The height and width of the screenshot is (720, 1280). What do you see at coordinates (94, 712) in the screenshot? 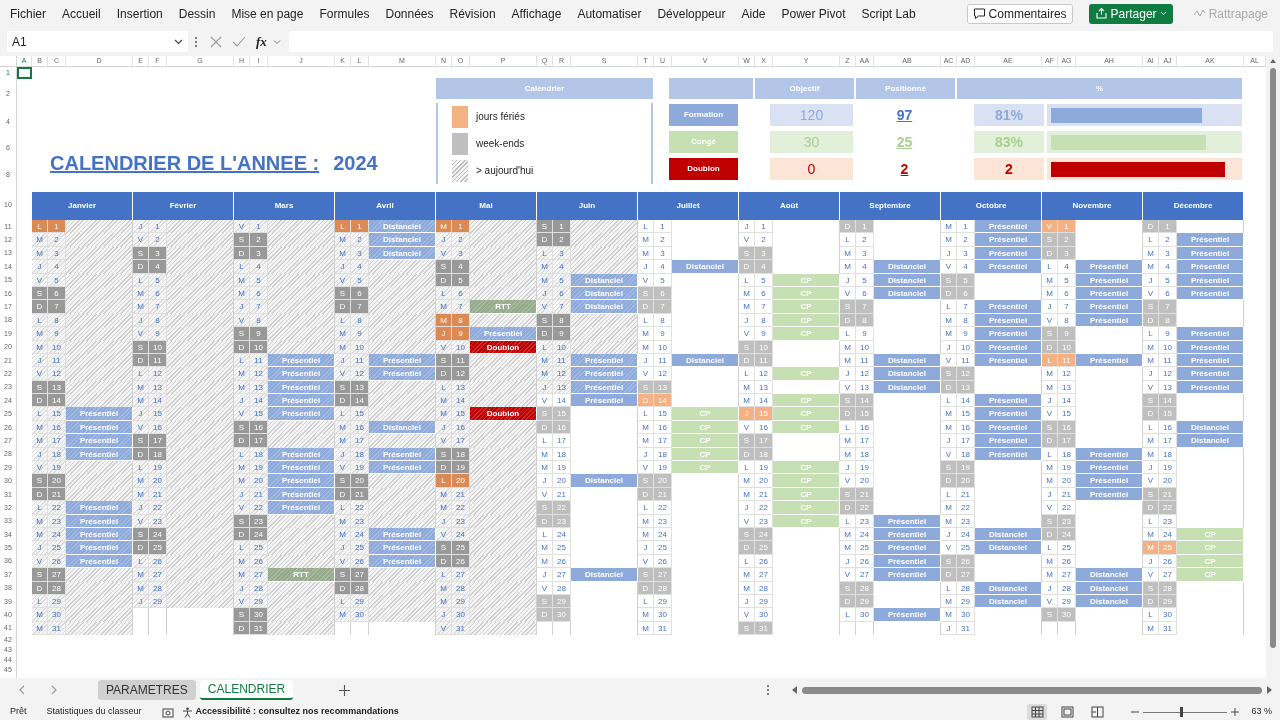
I see `workbook-statistics-link: Statistiques du classeur` at bounding box center [94, 712].